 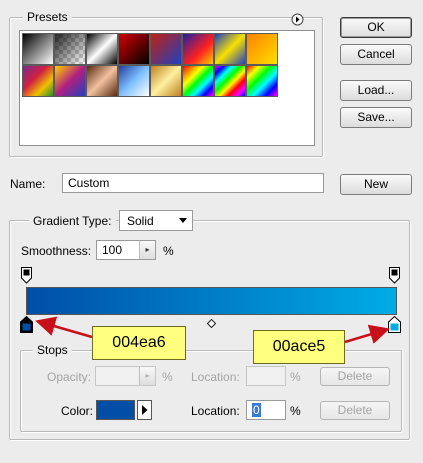 What do you see at coordinates (64, 327) in the screenshot?
I see `arrow-left` at bounding box center [64, 327].